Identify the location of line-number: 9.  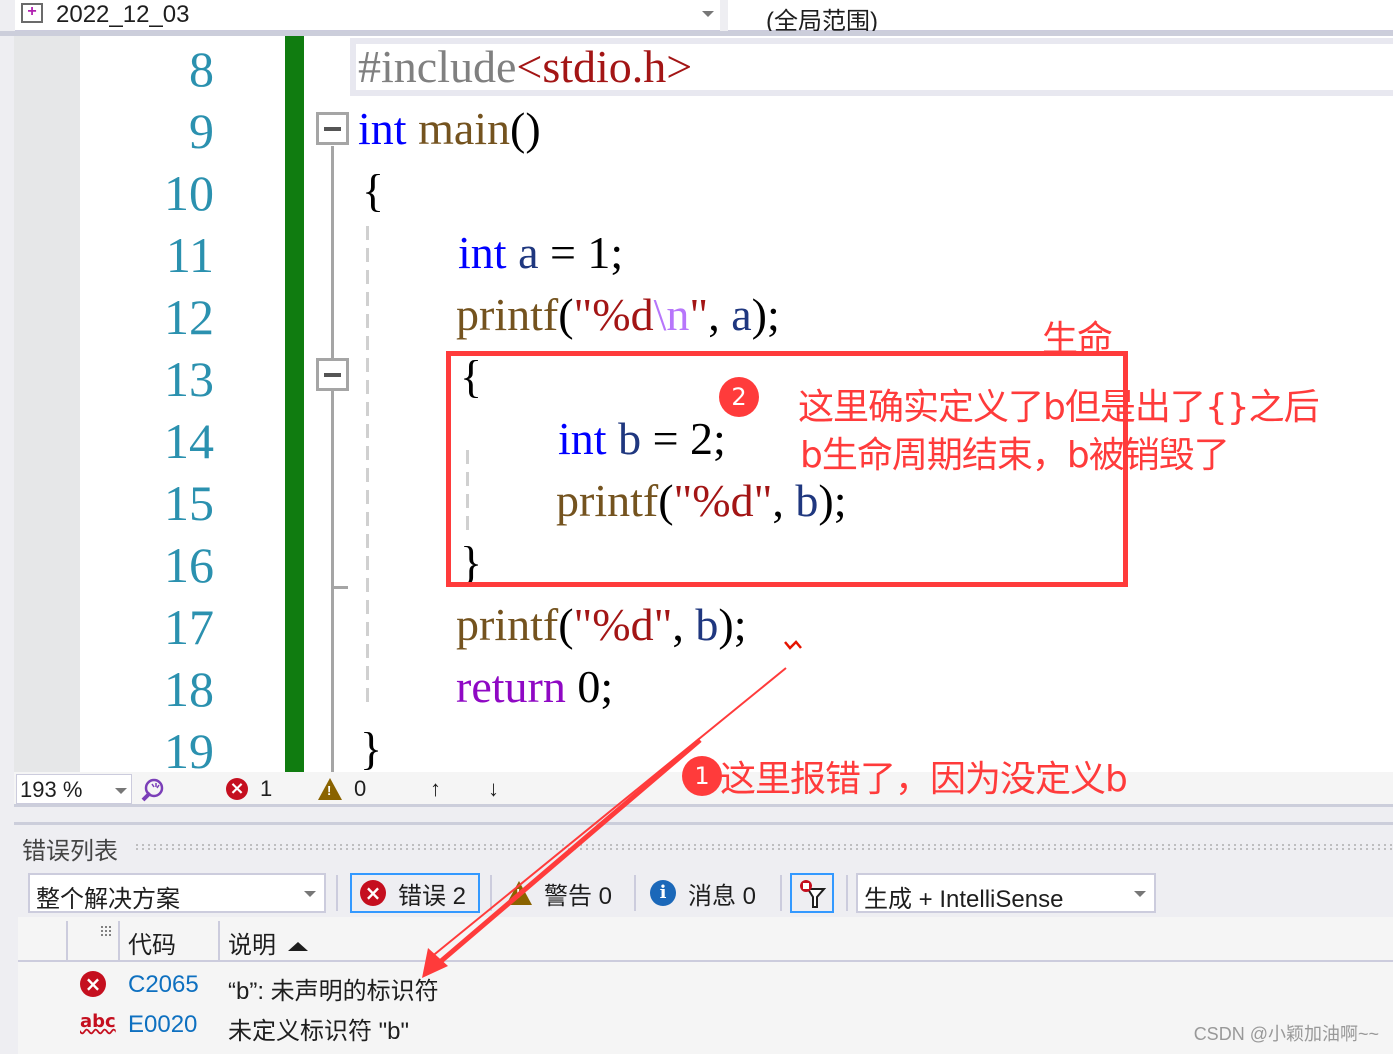
(201, 131).